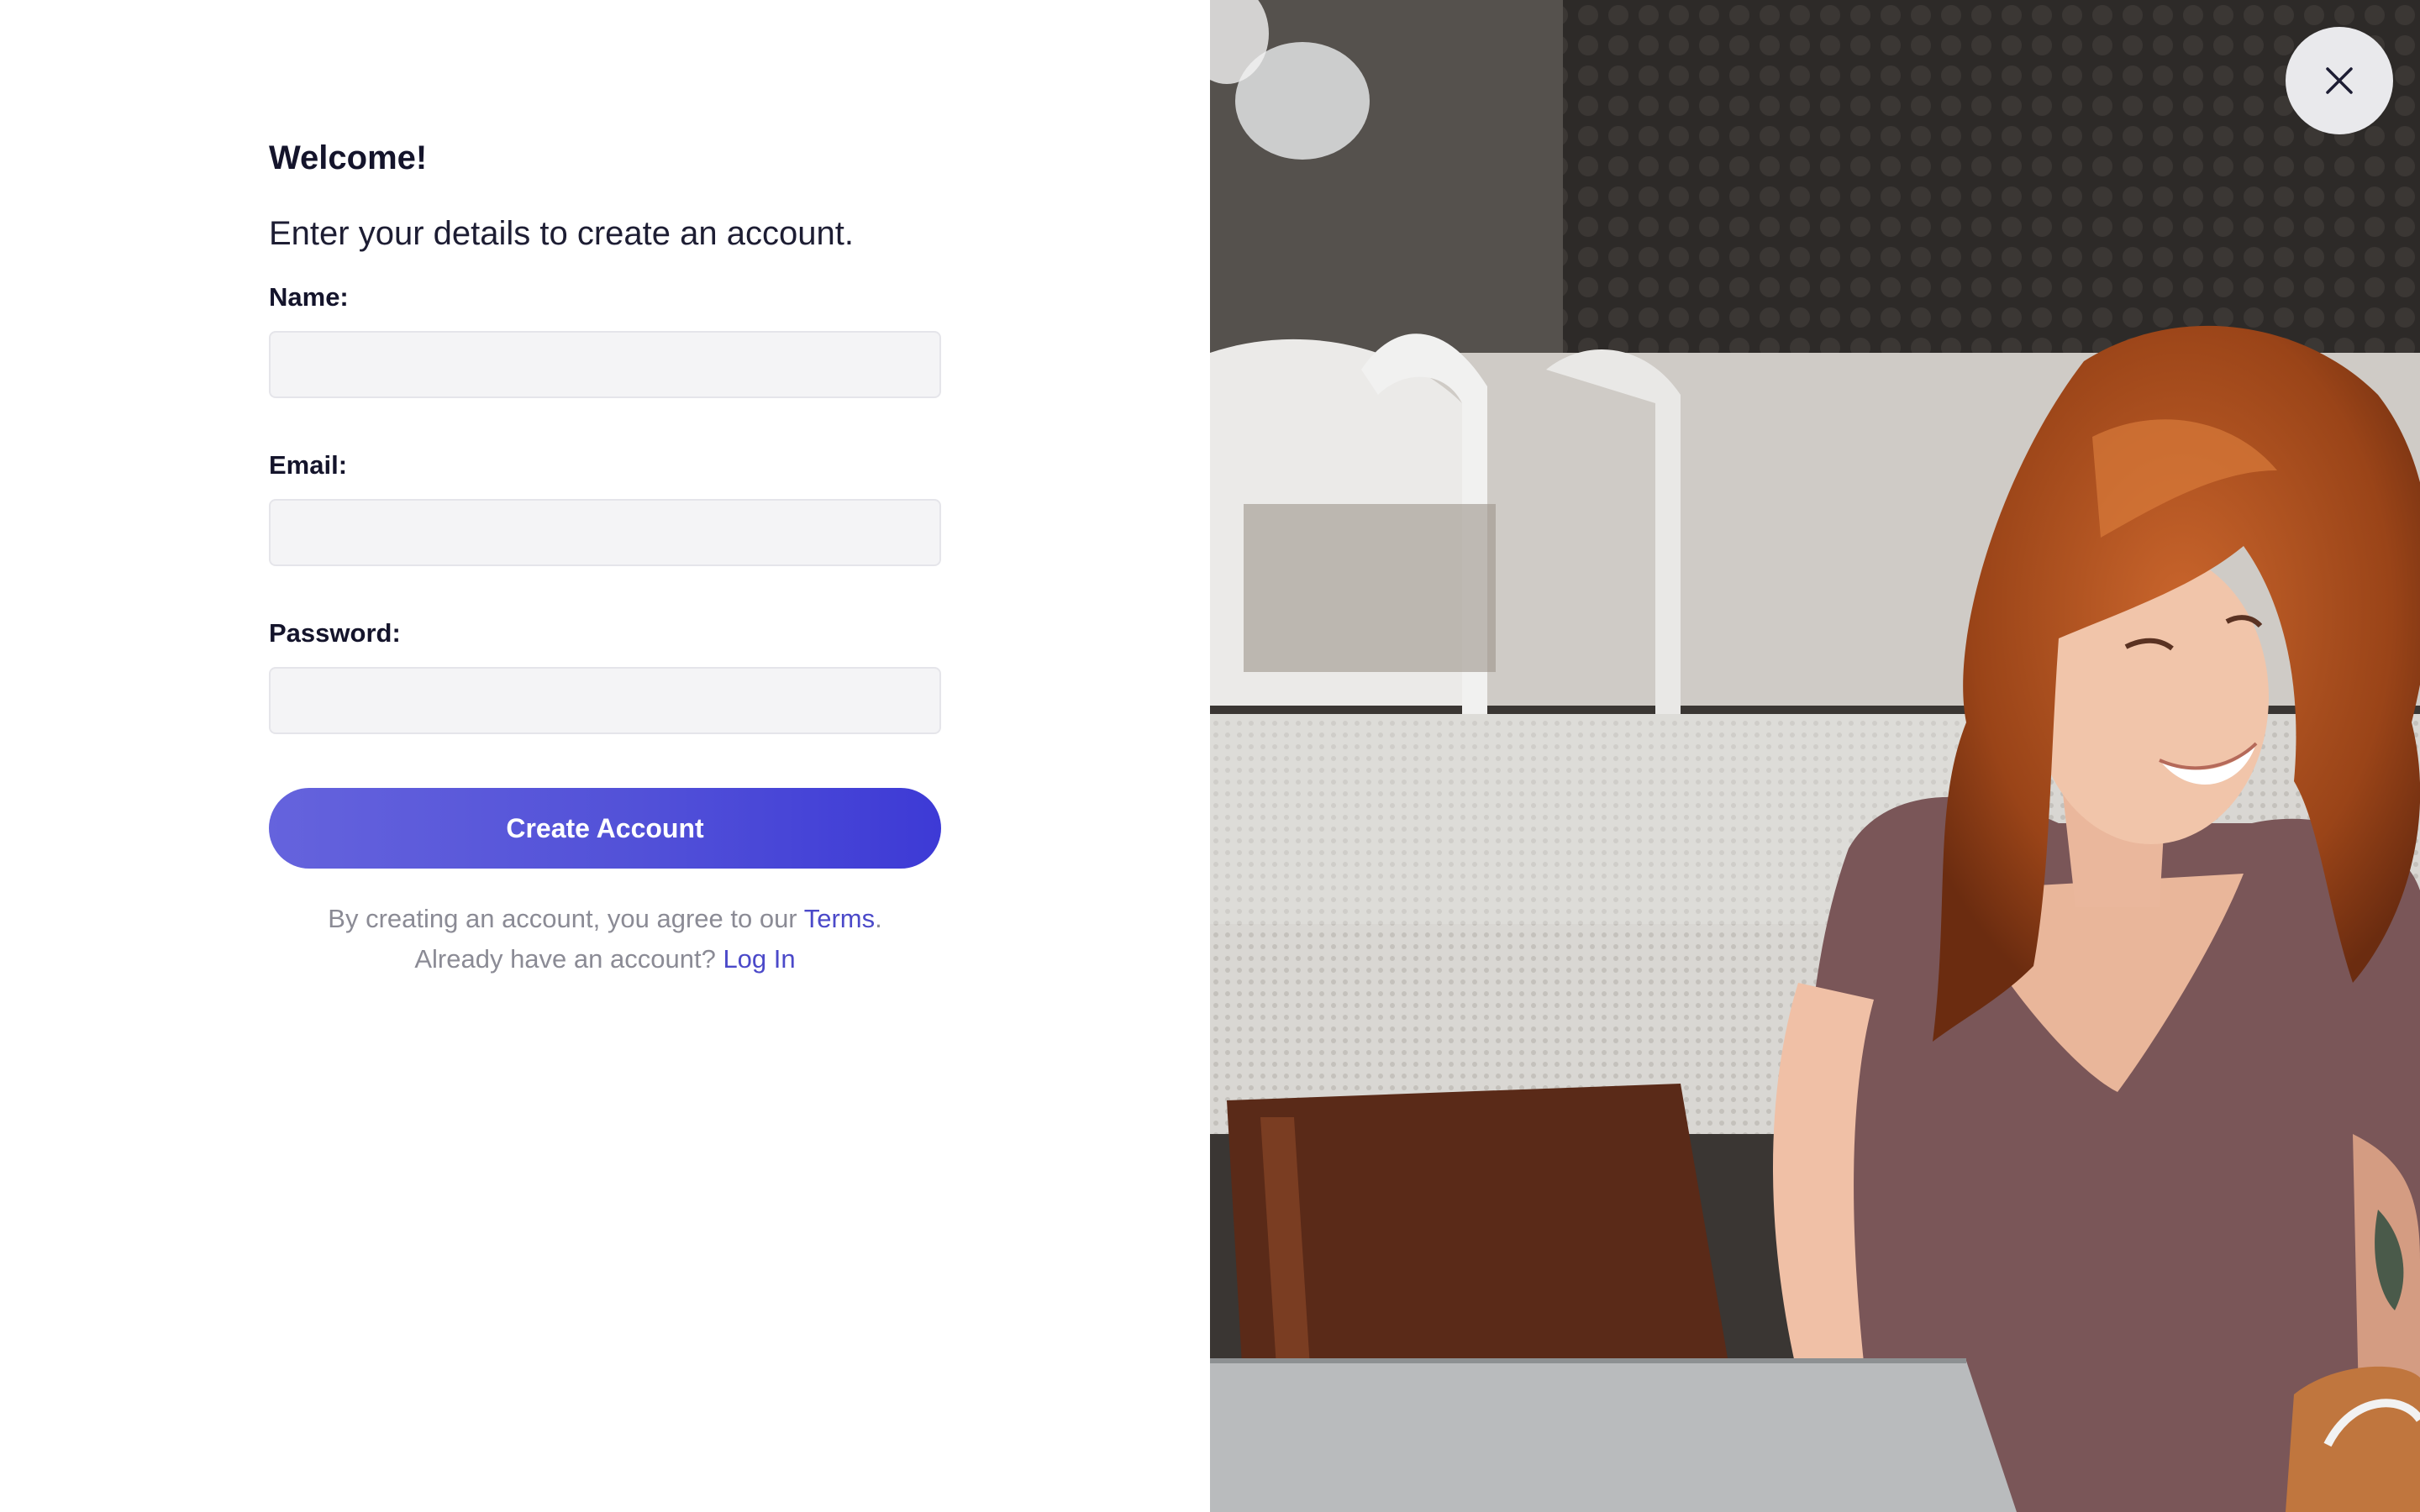  I want to click on terms-link: Terms, so click(840, 918).